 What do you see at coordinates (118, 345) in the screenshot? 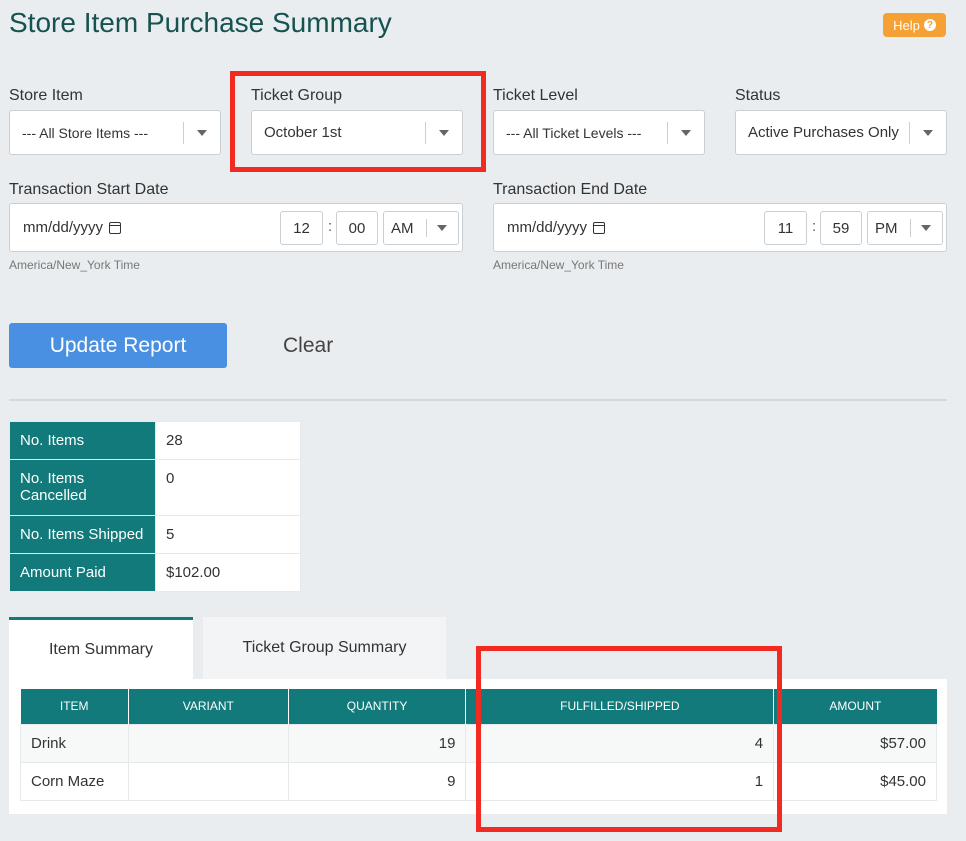
I see `update-report-button: Update Report` at bounding box center [118, 345].